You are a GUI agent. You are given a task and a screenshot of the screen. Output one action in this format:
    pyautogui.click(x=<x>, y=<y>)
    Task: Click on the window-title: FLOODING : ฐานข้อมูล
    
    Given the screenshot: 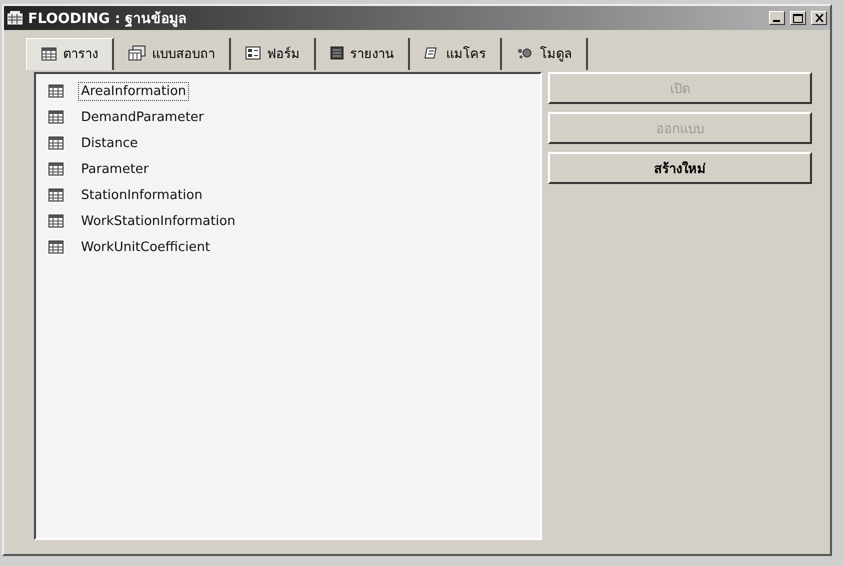 What is the action you would take?
    pyautogui.click(x=108, y=19)
    